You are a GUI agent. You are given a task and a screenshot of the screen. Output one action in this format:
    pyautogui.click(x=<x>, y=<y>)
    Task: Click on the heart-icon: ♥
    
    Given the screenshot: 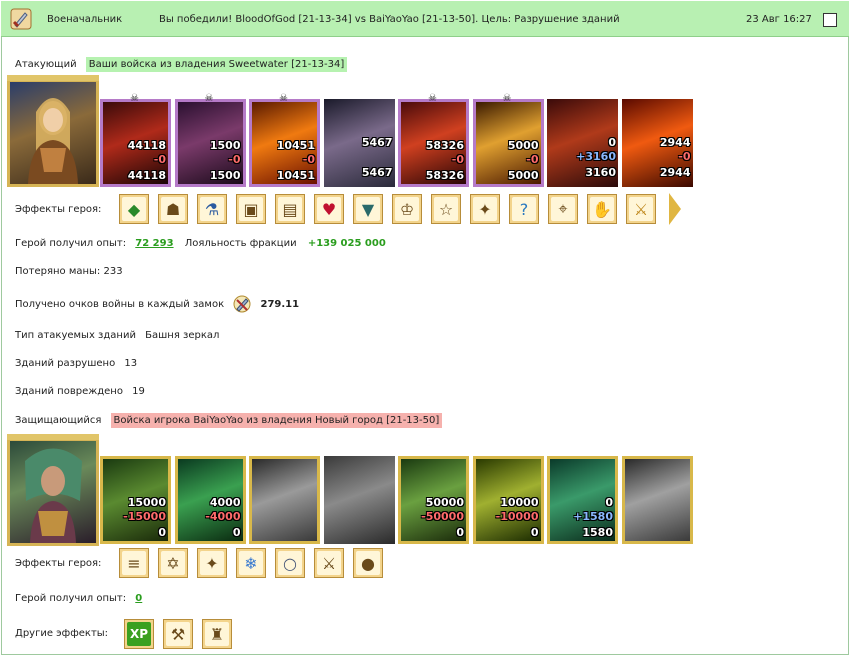 What is the action you would take?
    pyautogui.click(x=329, y=209)
    